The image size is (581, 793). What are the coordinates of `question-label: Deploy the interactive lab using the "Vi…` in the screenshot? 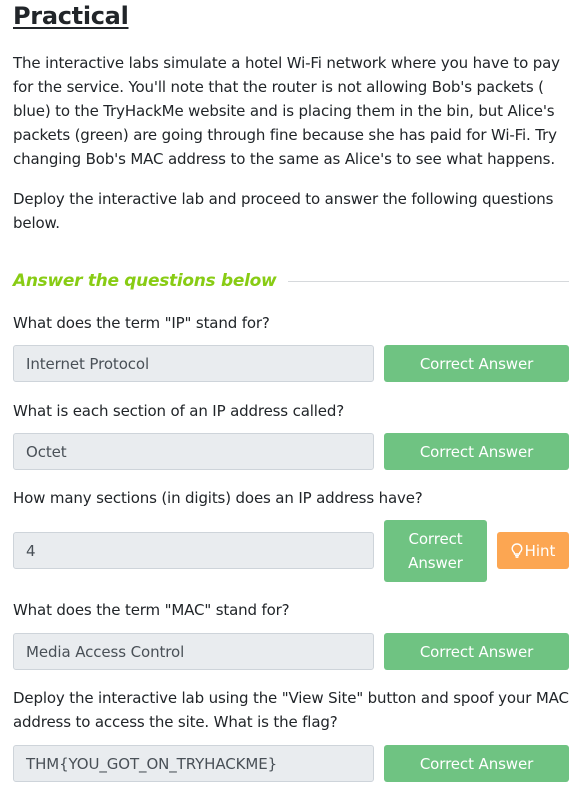 It's located at (291, 710).